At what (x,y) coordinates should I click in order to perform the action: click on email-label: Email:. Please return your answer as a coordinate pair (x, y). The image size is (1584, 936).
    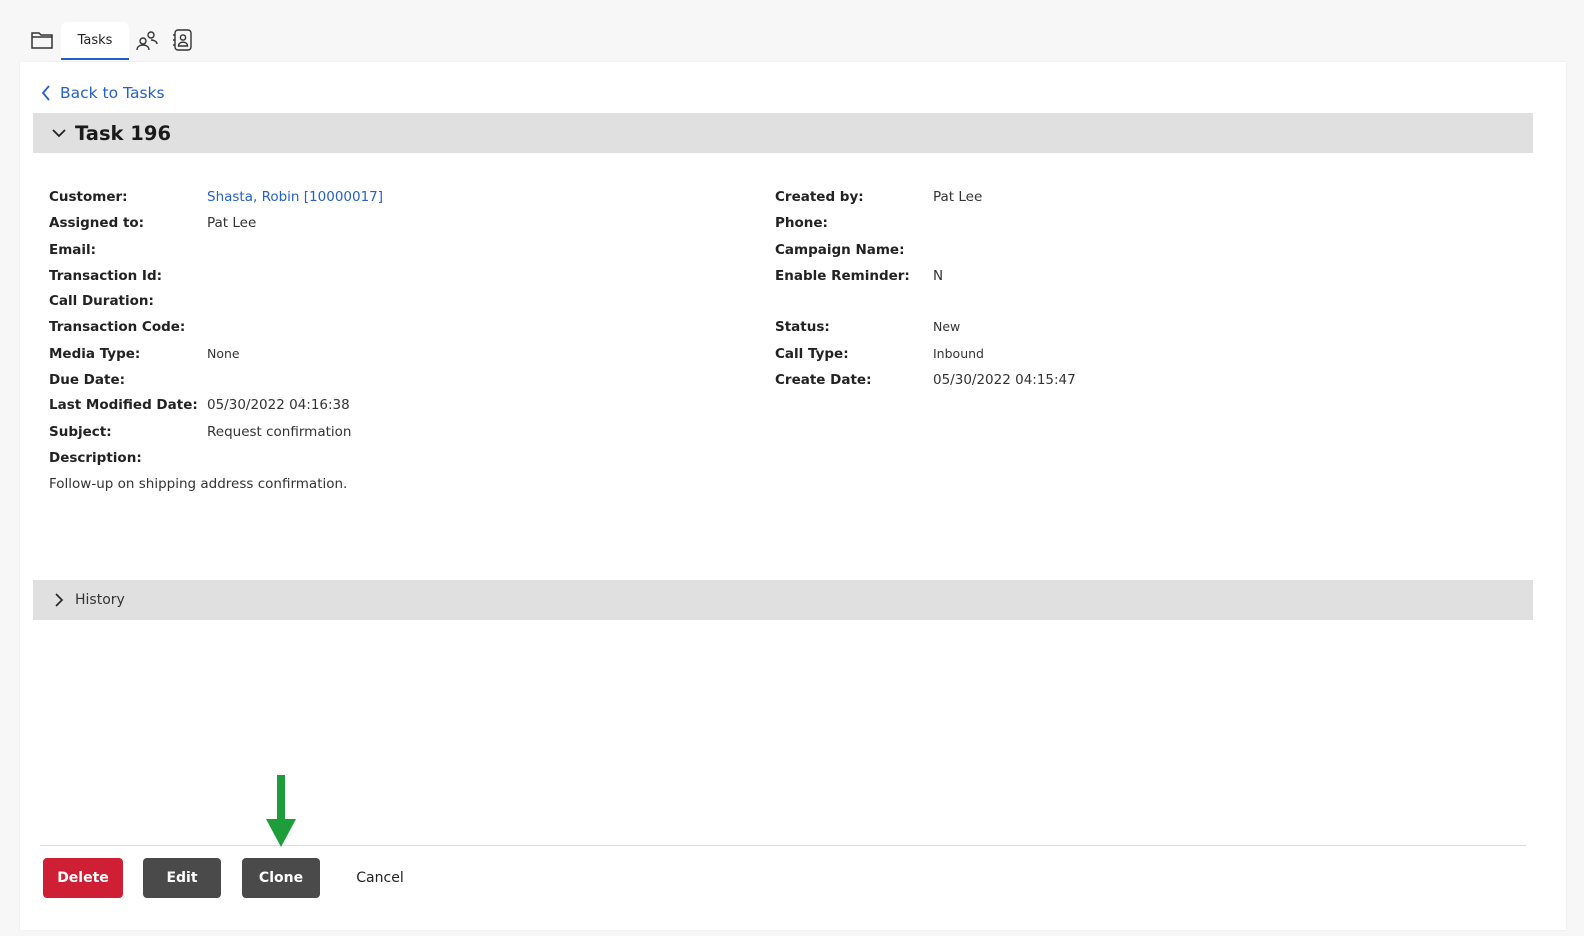
    Looking at the image, I should click on (73, 250).